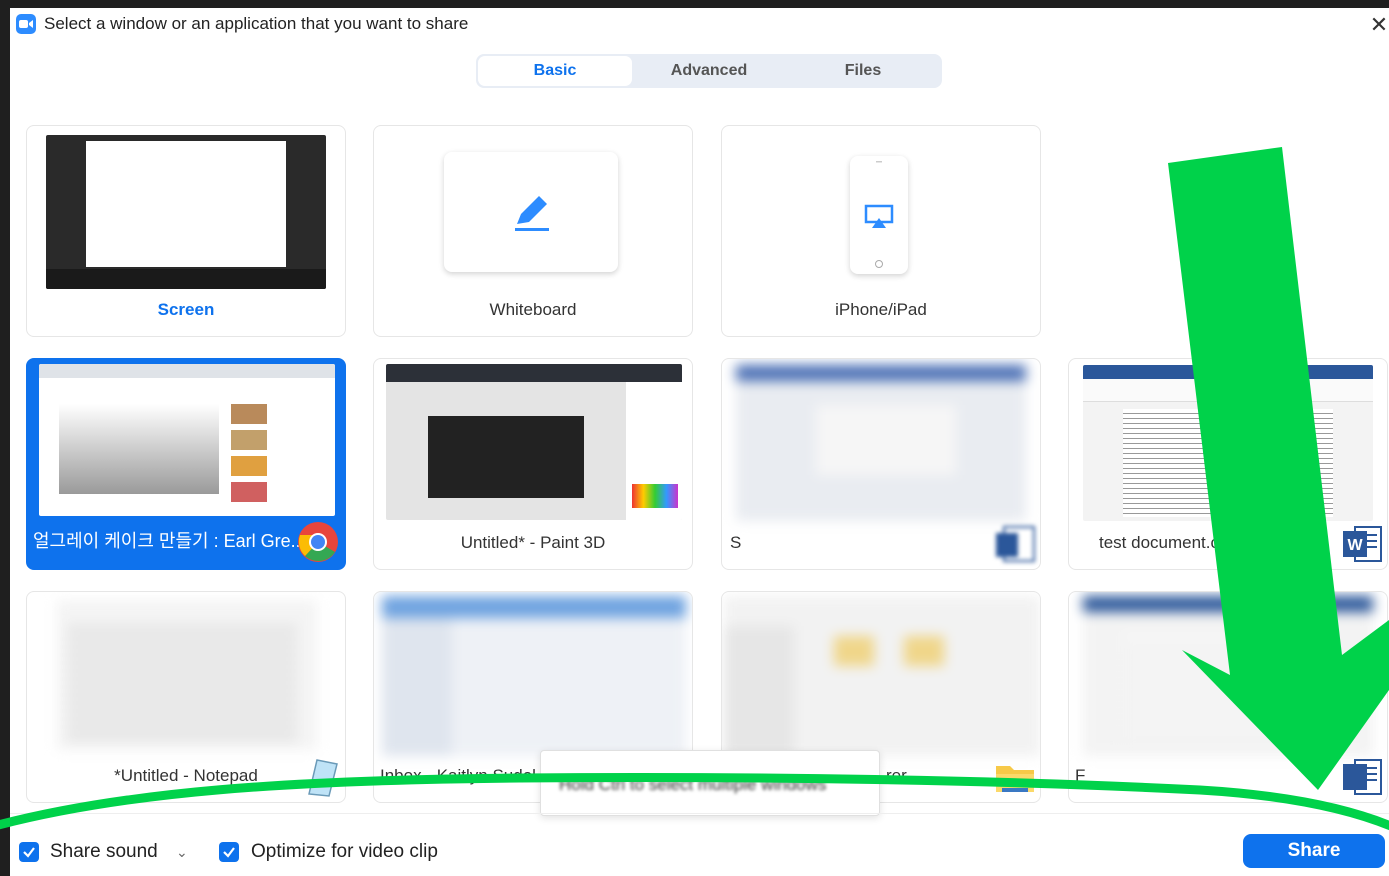  I want to click on tile-label: iPhone/iPad, so click(881, 309).